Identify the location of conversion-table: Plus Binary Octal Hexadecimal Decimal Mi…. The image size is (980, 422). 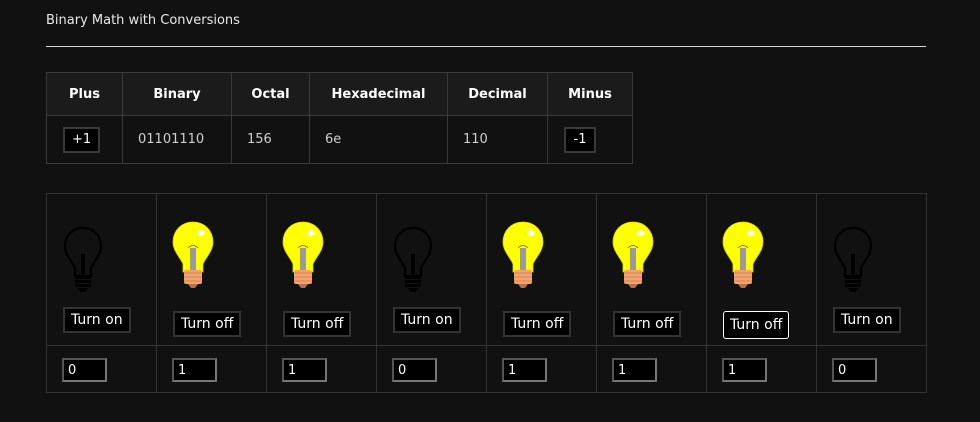
(339, 118).